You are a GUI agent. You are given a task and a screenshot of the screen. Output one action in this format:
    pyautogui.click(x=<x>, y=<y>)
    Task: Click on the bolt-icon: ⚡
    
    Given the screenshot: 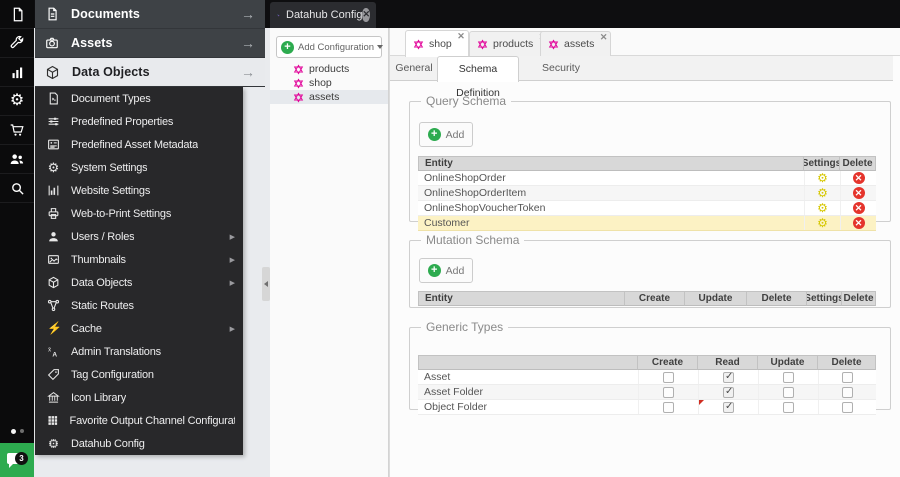 What is the action you would take?
    pyautogui.click(x=54, y=328)
    